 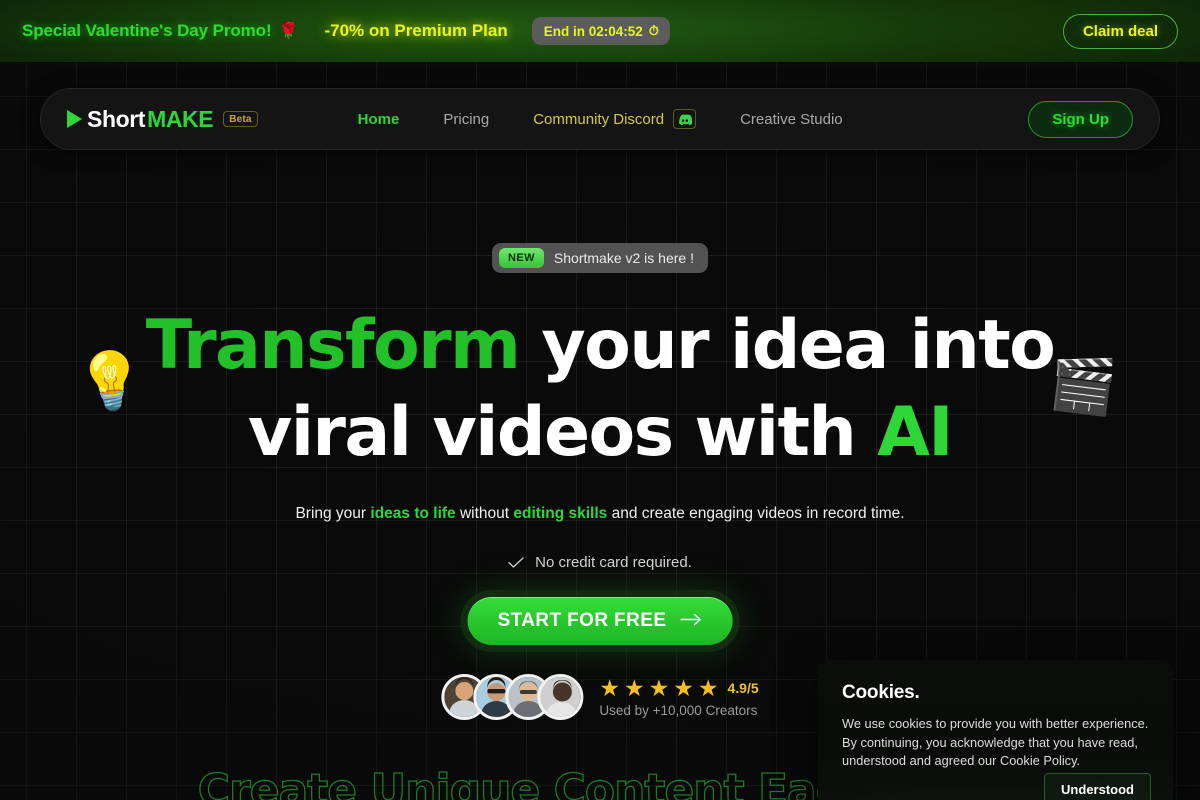 What do you see at coordinates (74, 119) in the screenshot?
I see `play-icon` at bounding box center [74, 119].